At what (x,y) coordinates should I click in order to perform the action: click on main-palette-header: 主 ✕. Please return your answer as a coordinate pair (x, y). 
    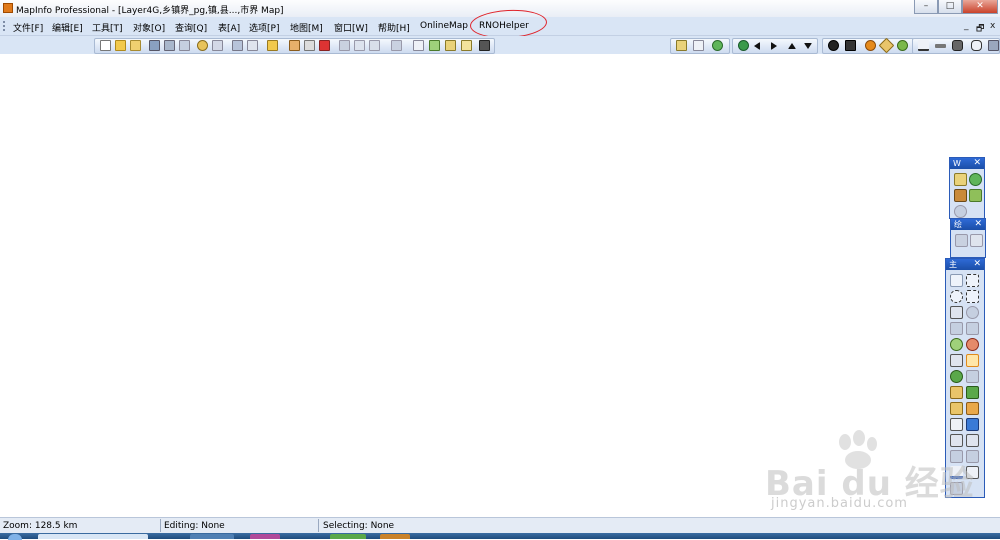
    Looking at the image, I should click on (965, 264).